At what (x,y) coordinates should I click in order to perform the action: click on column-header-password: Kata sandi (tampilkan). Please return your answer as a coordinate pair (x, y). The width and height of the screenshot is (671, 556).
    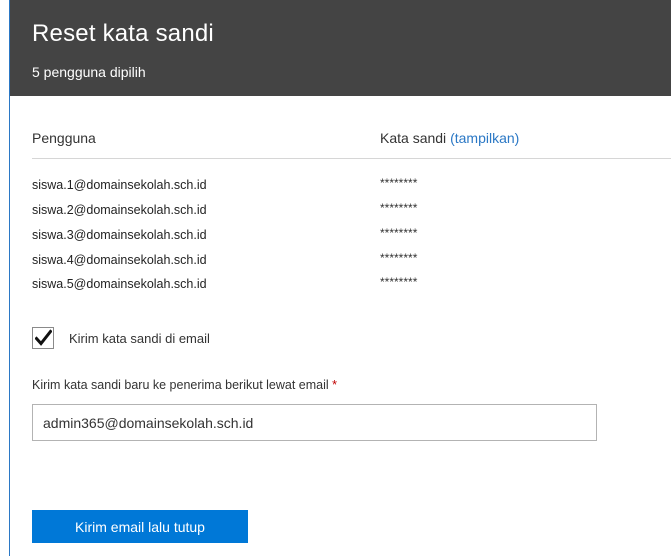
    Looking at the image, I should click on (449, 138).